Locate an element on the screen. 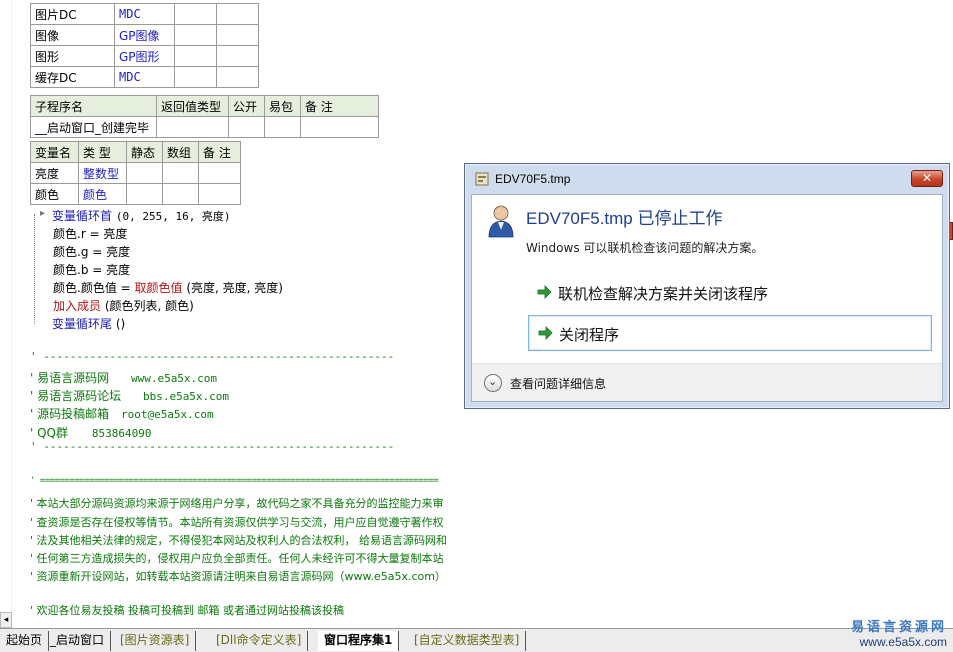 Image resolution: width=953 pixels, height=652 pixels. tab-image-resources: [图片资源表] is located at coordinates (155, 641).